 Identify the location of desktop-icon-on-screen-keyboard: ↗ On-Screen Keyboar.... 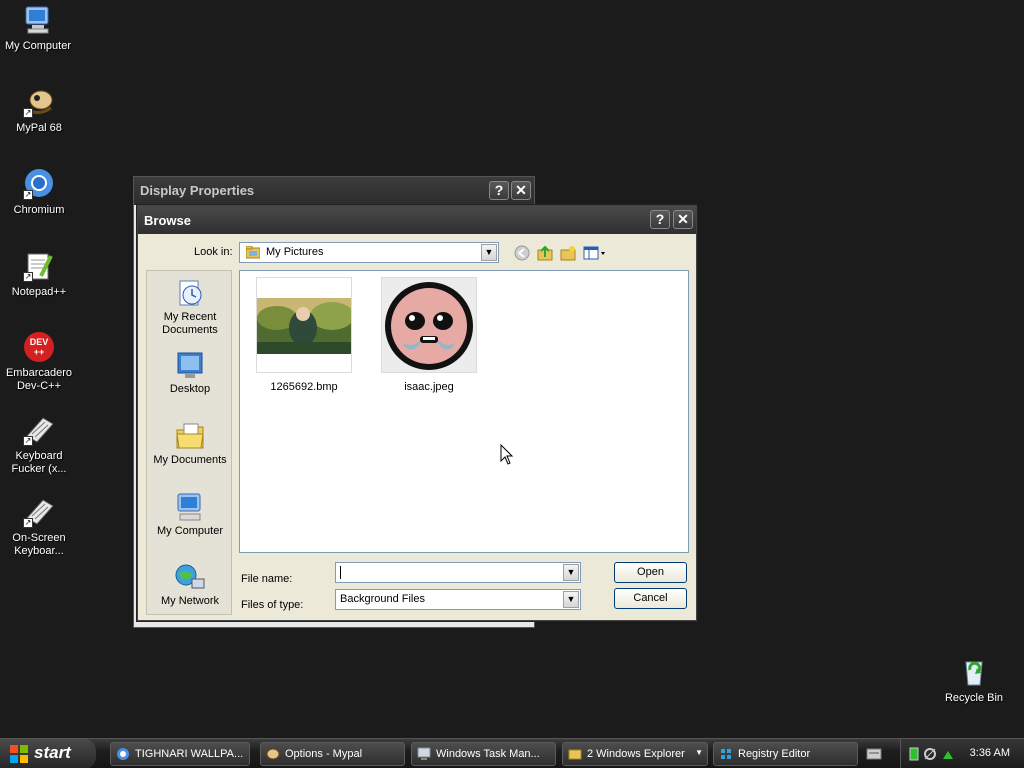
(39, 527).